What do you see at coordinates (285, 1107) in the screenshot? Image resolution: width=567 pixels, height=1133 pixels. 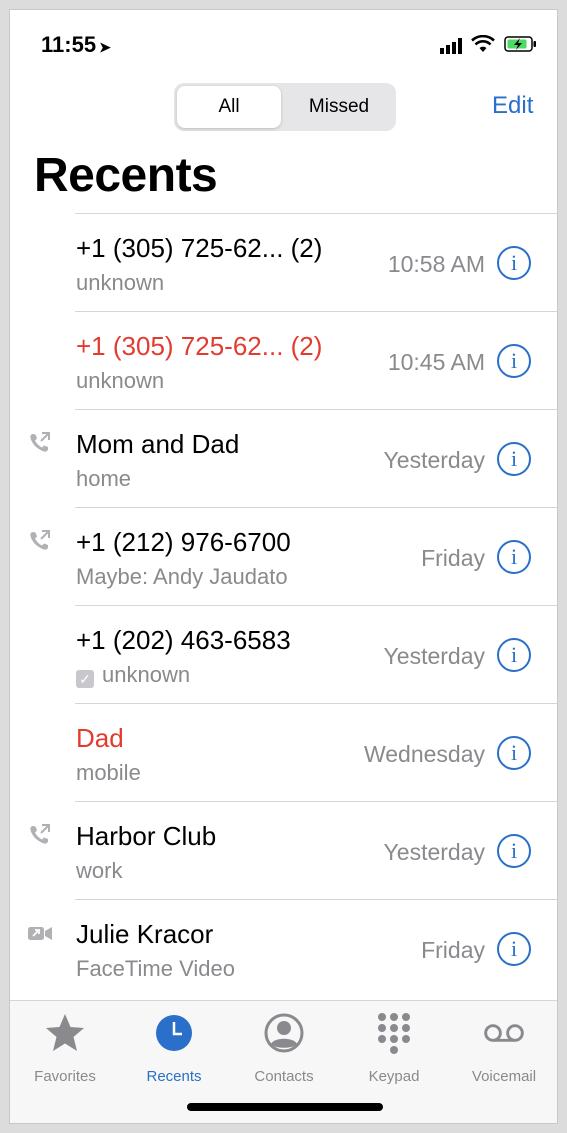 I see `home-indicator` at bounding box center [285, 1107].